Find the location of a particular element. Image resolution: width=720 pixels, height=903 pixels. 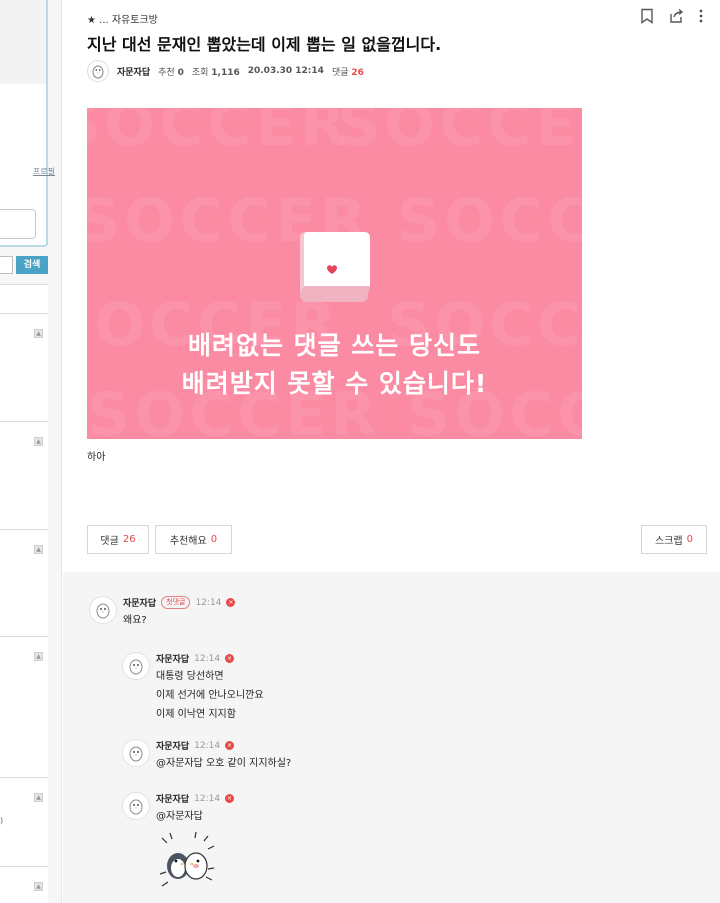

reply-item: 자문자답 12:14 × @자문자답 is located at coordinates (178, 843).